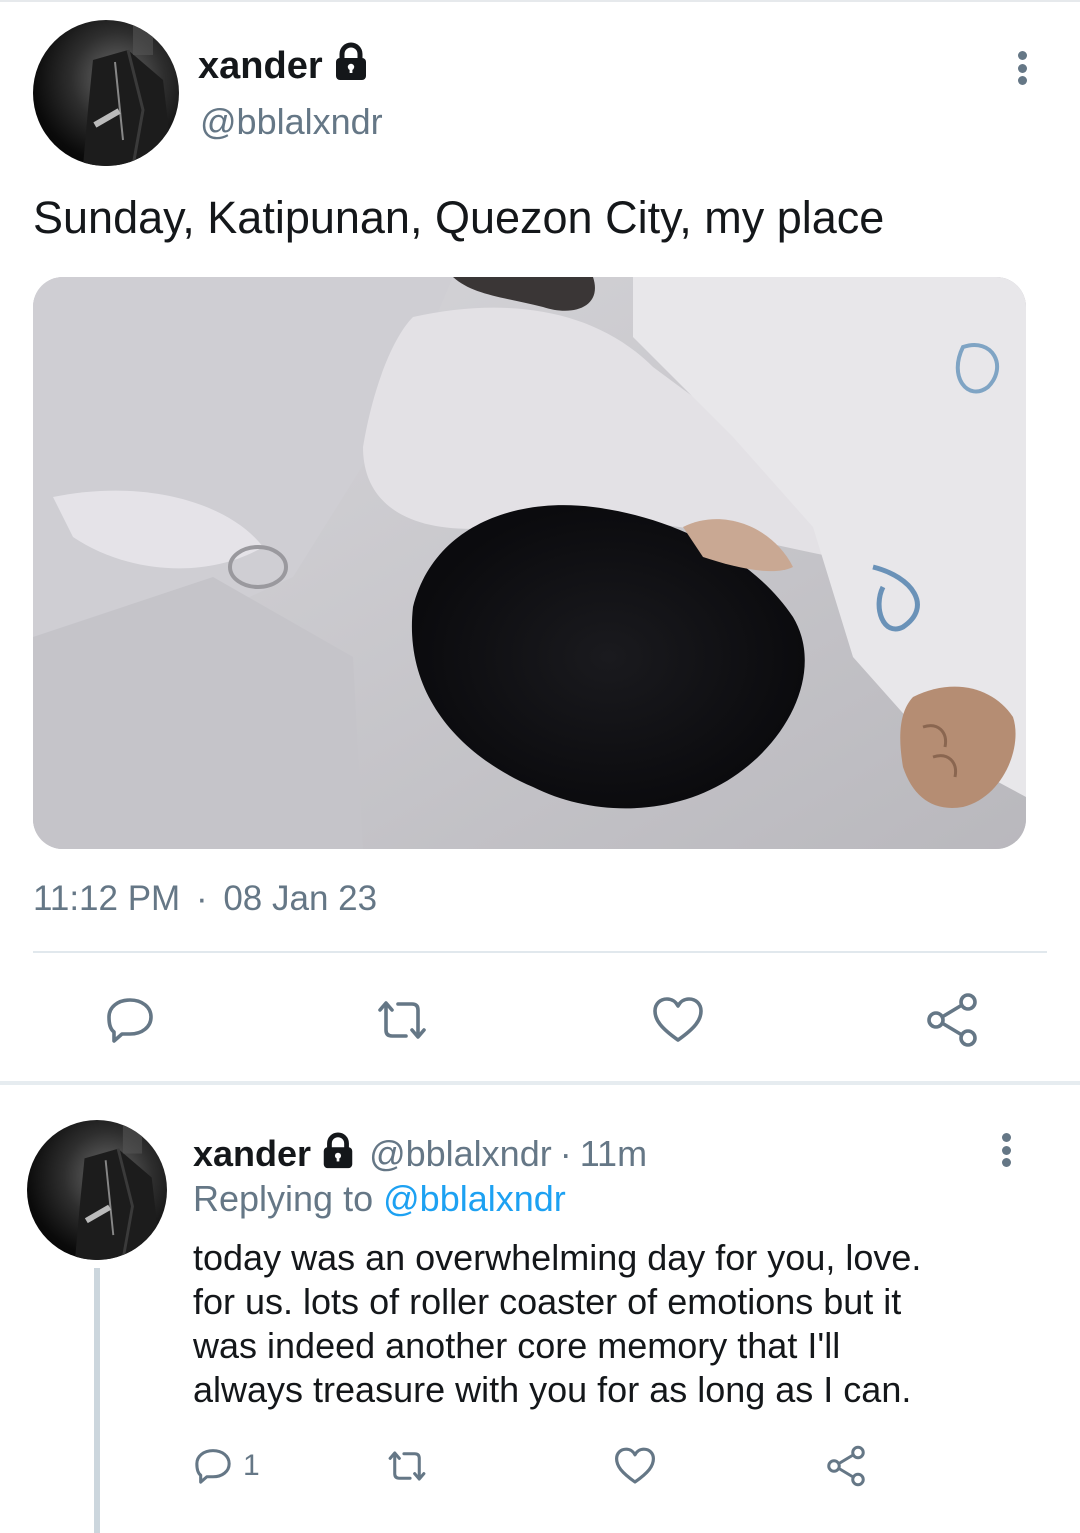  What do you see at coordinates (97, 1190) in the screenshot?
I see `reply-author-avatar` at bounding box center [97, 1190].